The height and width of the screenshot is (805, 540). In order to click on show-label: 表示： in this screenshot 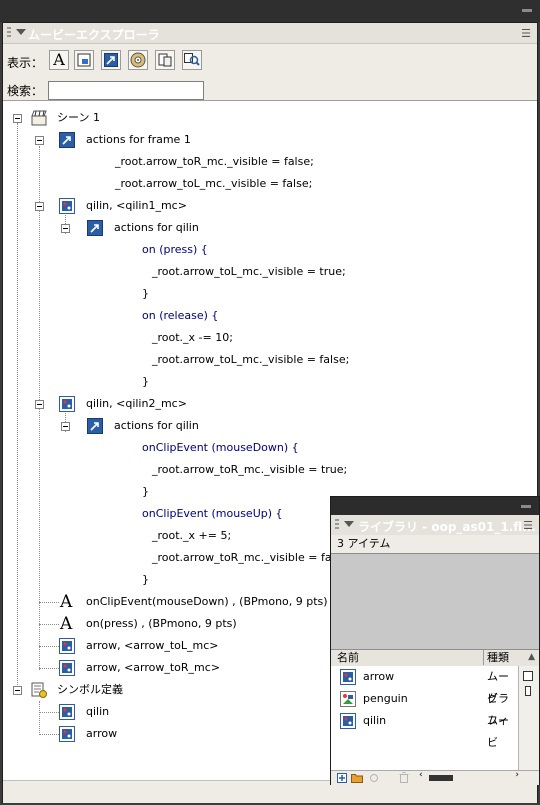, I will do `click(25, 63)`.